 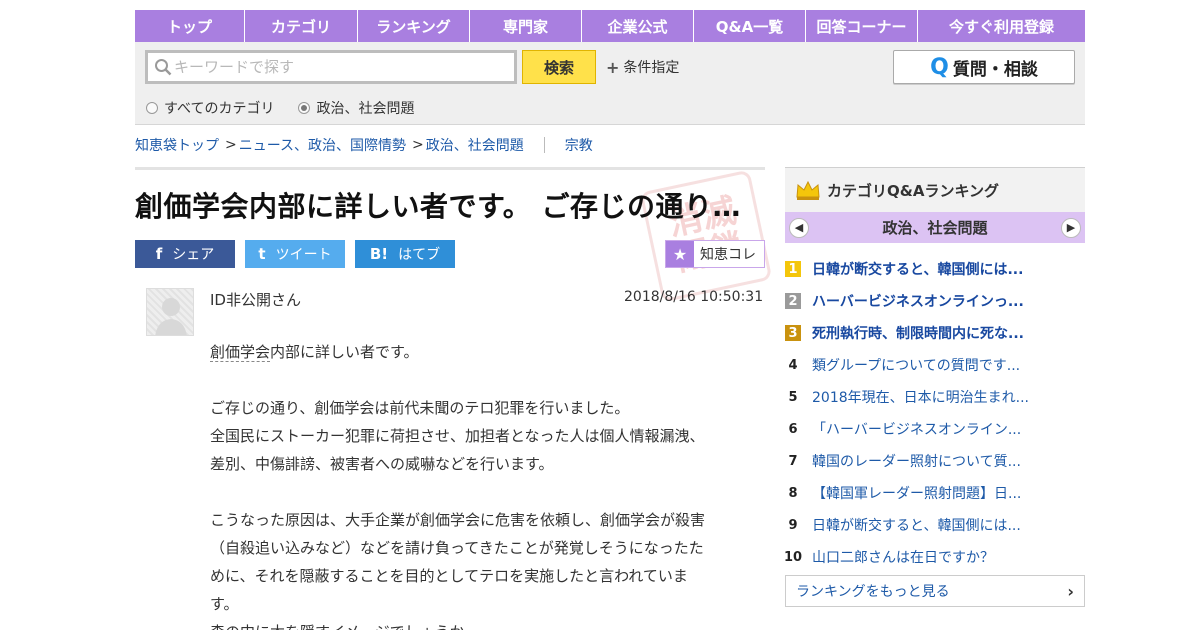 I want to click on body-line: （自殺追い込みなど）などを請け負ってきたことが発覚しそうになったた, so click(x=457, y=548).